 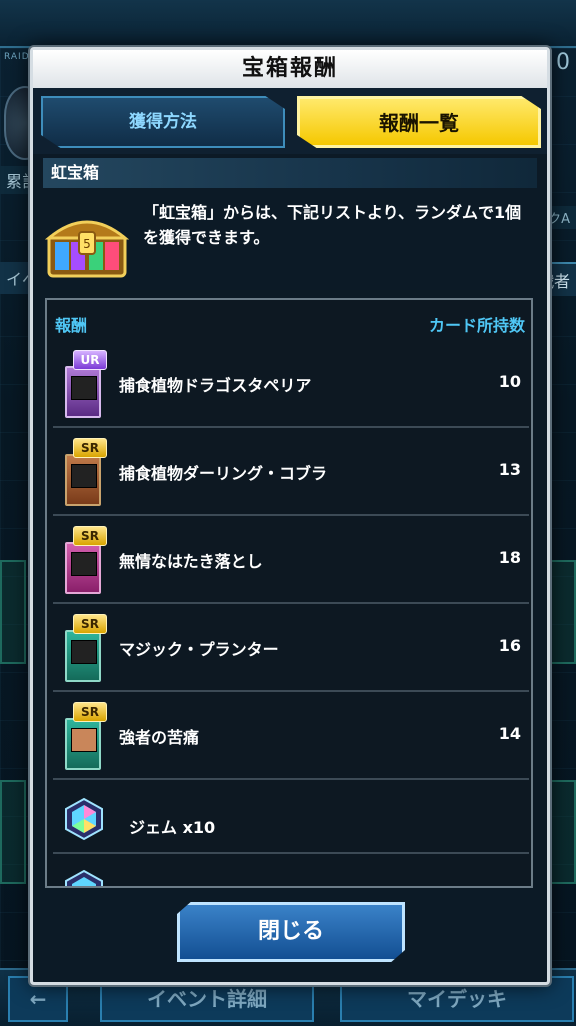 What do you see at coordinates (291, 561) in the screenshot?
I see `reward-row: SR 無情なはたき落とし 18` at bounding box center [291, 561].